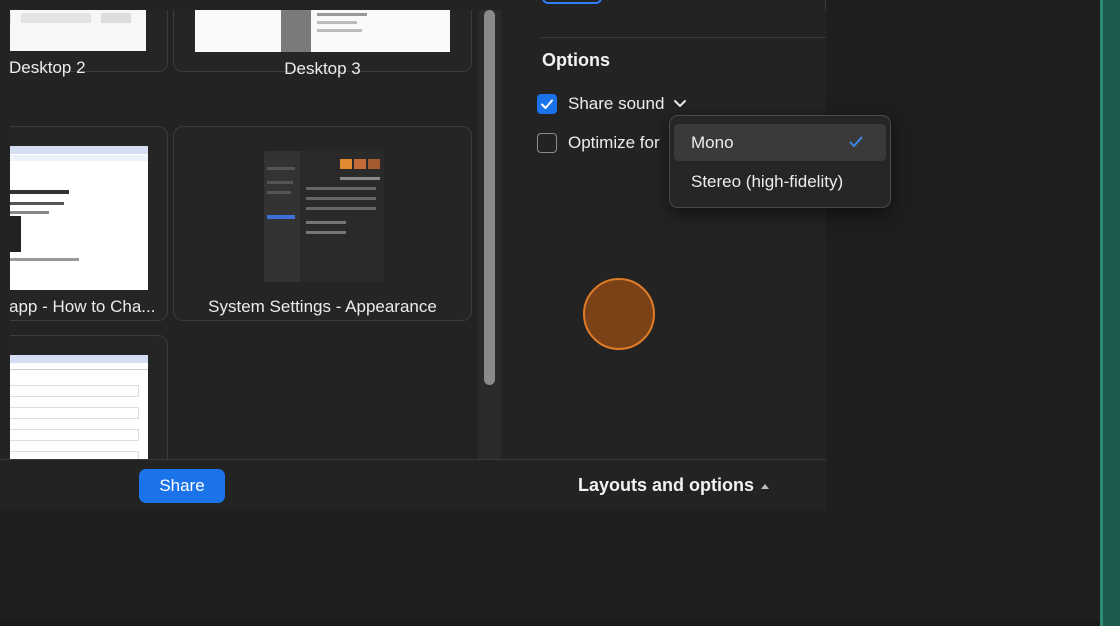 Image resolution: width=1120 pixels, height=626 pixels. Describe the element at coordinates (666, 485) in the screenshot. I see `layouts-label: Layouts and options` at that location.